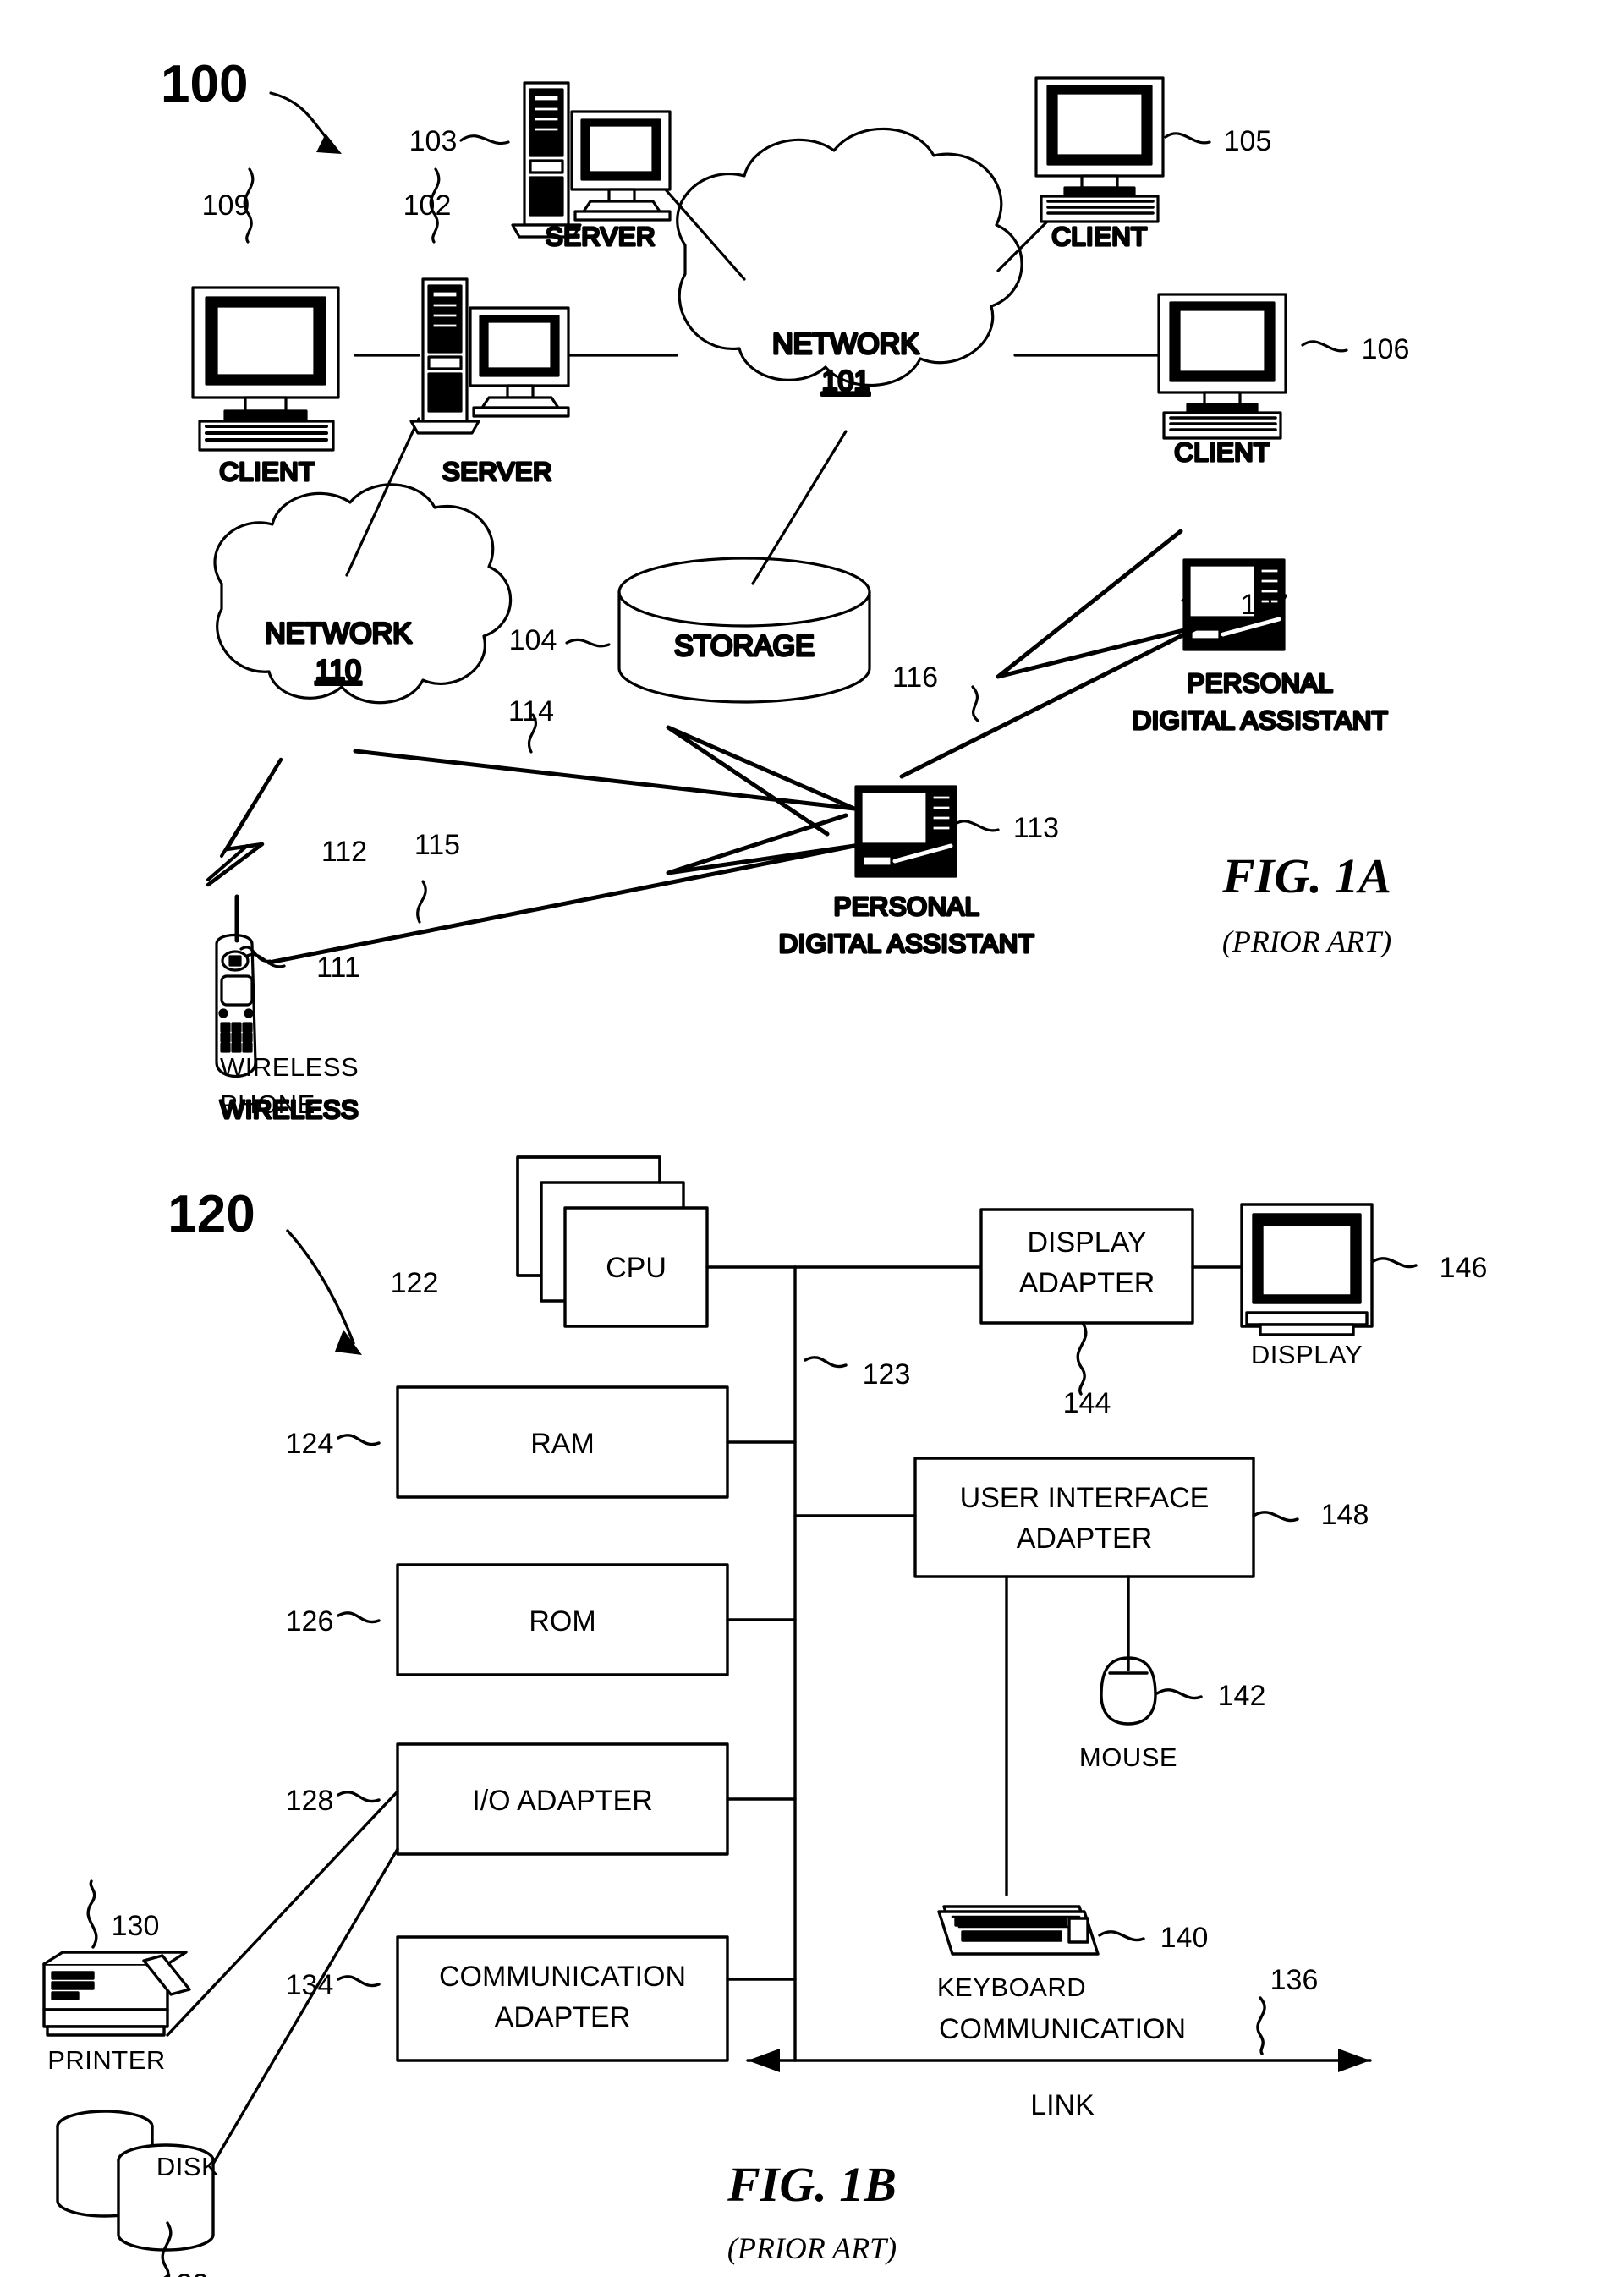 The width and height of the screenshot is (1624, 2277). I want to click on keyboard-label: KEYBOARD, so click(1012, 1987).